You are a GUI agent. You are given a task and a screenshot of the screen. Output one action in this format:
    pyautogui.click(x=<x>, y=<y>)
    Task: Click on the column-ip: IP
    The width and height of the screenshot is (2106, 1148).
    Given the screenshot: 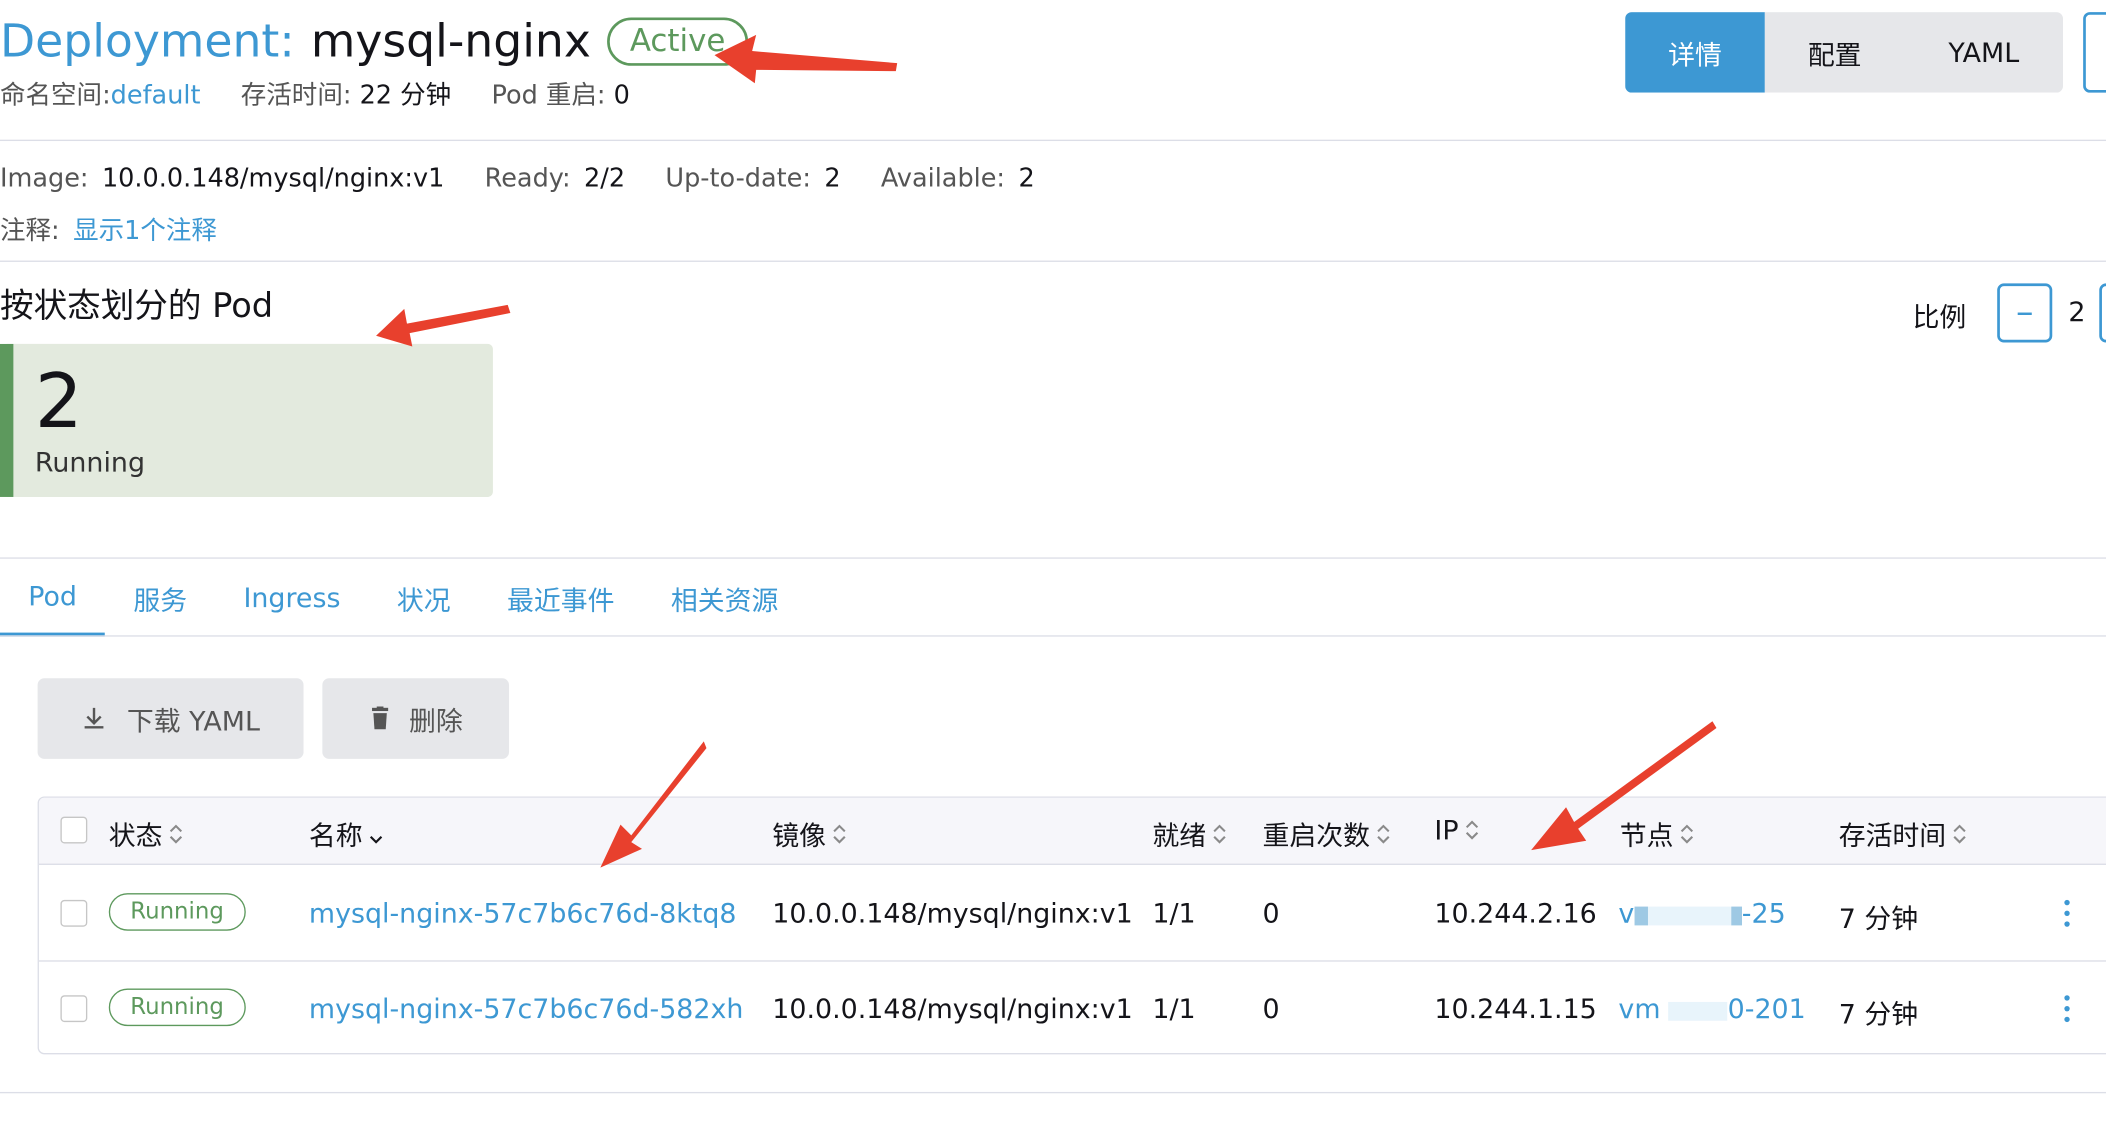 What is the action you would take?
    pyautogui.click(x=1457, y=830)
    